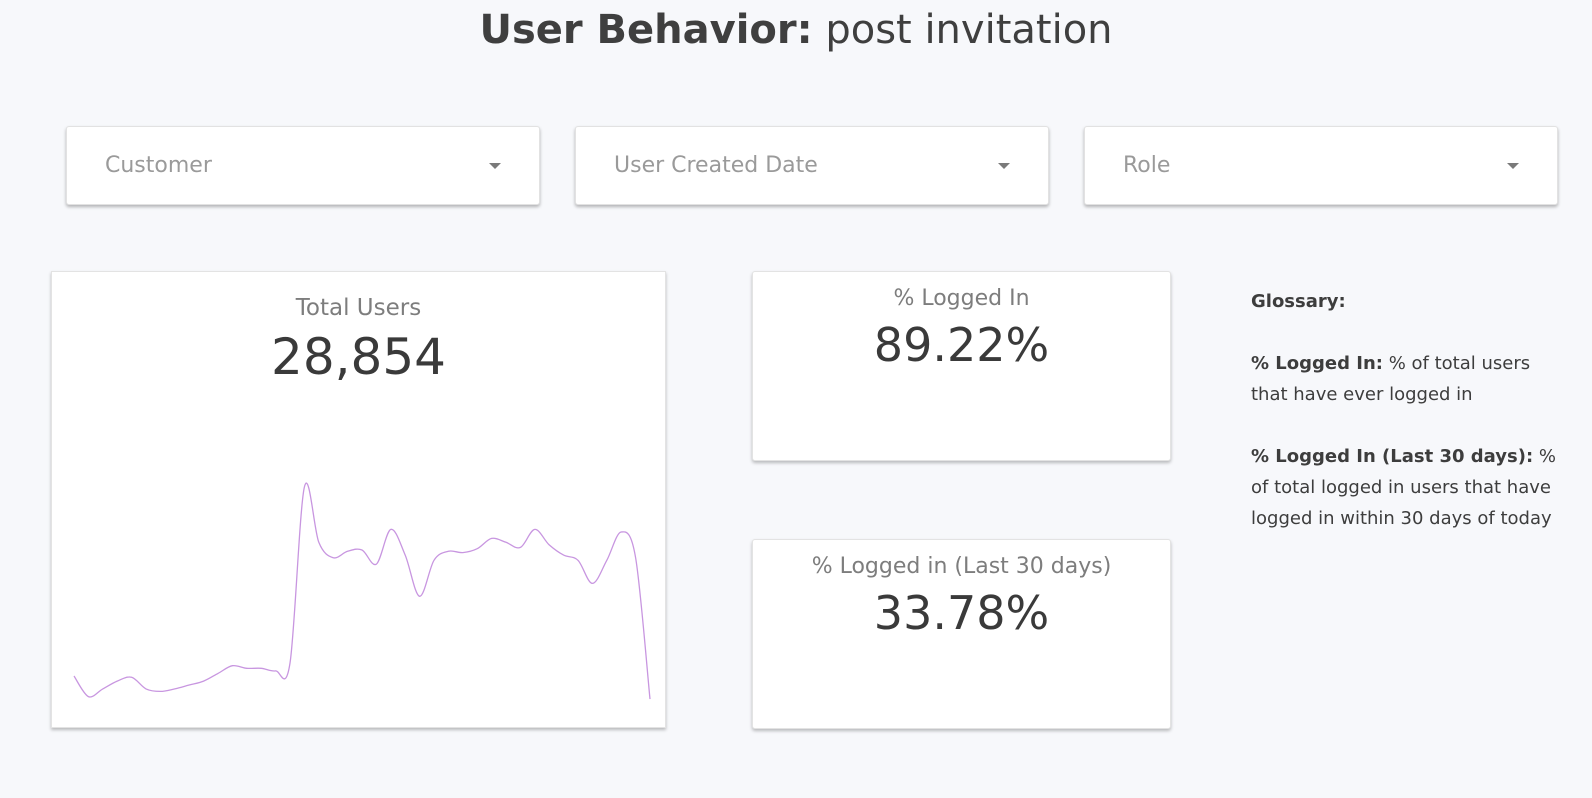 The image size is (1592, 798). I want to click on customer-filter-label: Customer, so click(158, 165).